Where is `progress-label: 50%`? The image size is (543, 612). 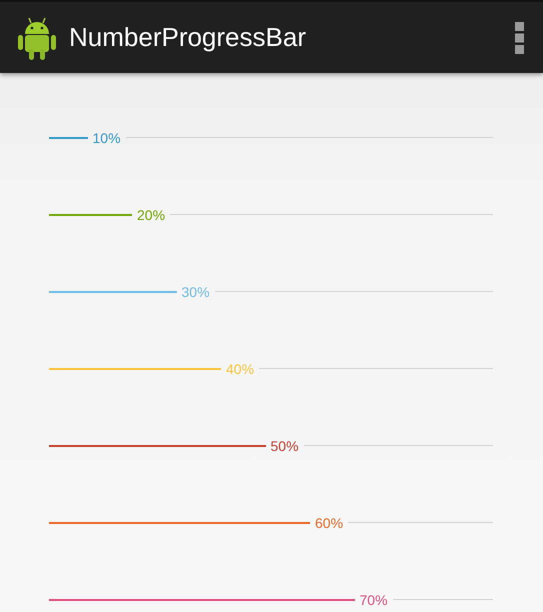
progress-label: 50% is located at coordinates (285, 446).